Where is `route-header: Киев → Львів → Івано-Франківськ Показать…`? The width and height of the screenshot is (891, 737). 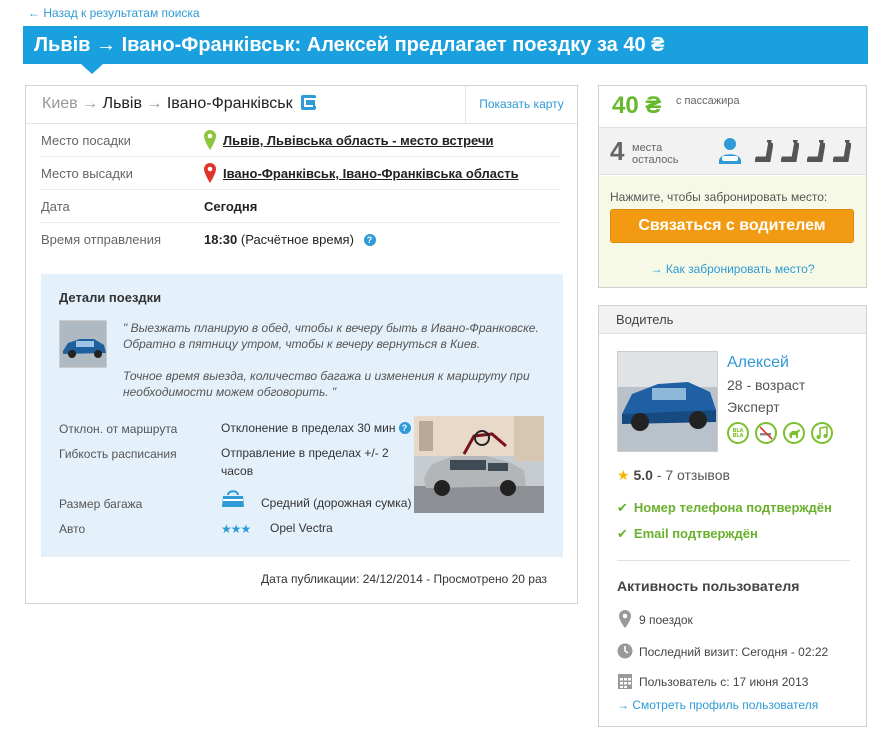
route-header: Киев → Львів → Івано-Франківськ Показать… is located at coordinates (301, 105).